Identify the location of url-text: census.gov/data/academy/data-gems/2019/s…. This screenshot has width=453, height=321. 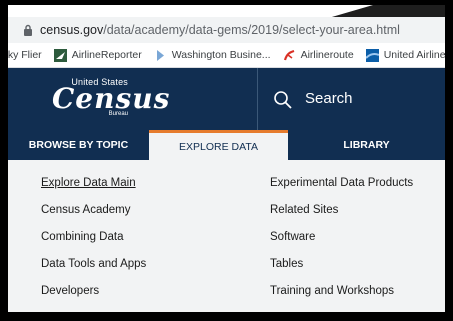
(220, 30).